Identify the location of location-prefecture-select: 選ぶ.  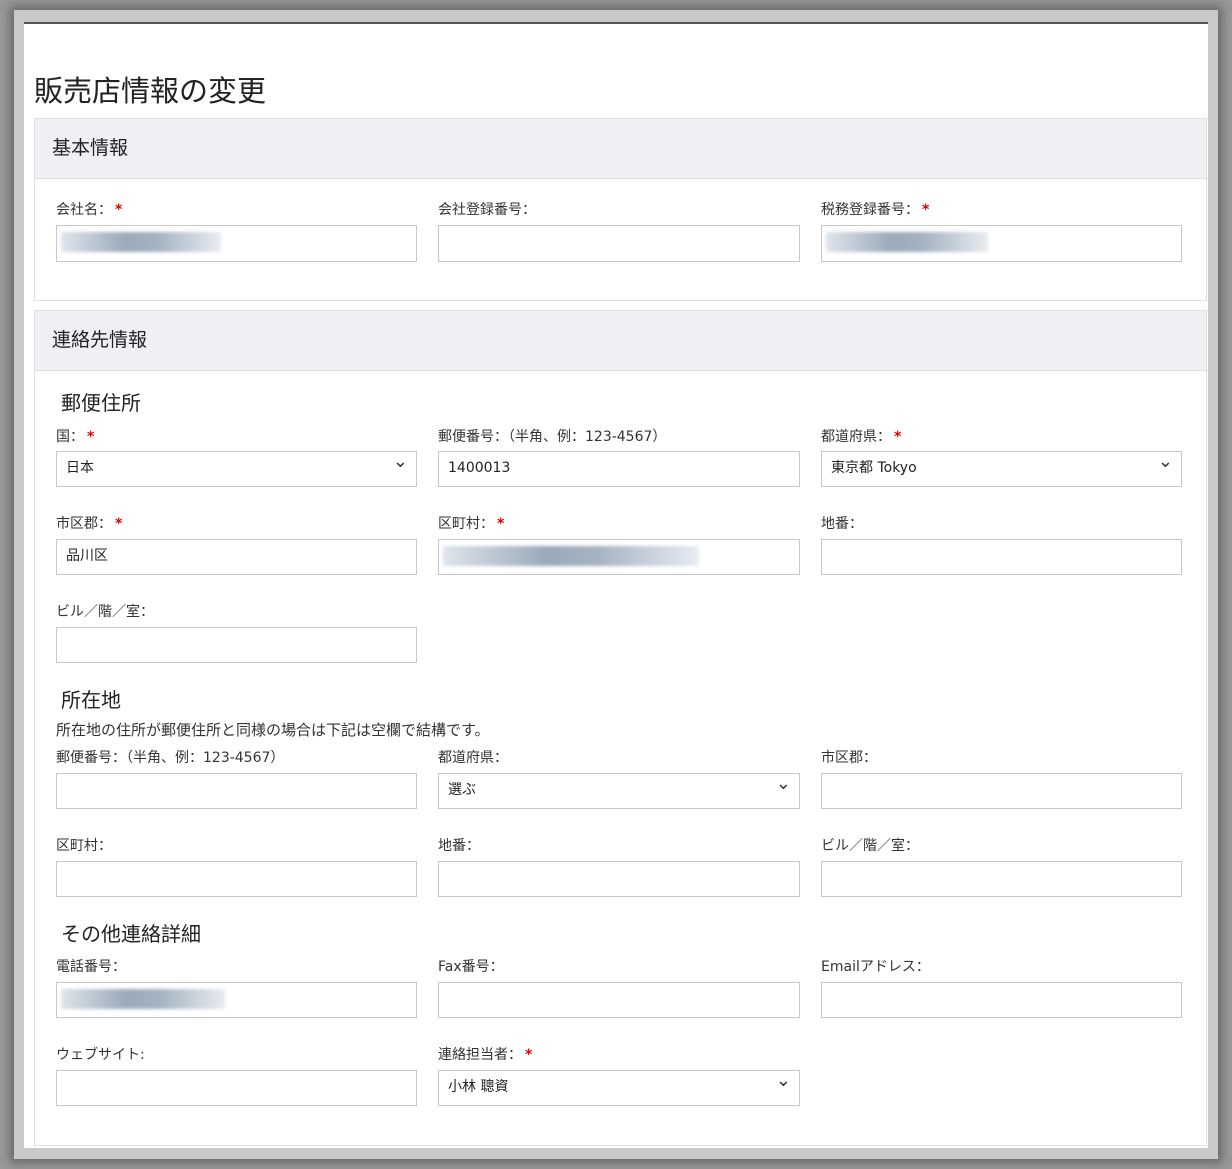
(619, 788).